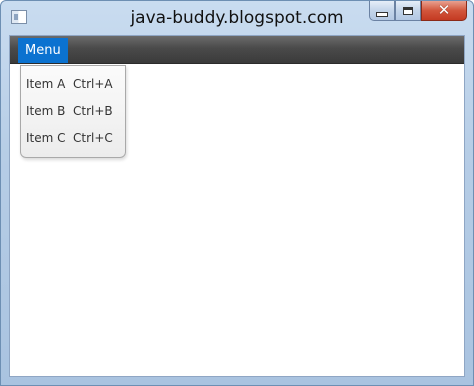  I want to click on maximize-button, so click(408, 11).